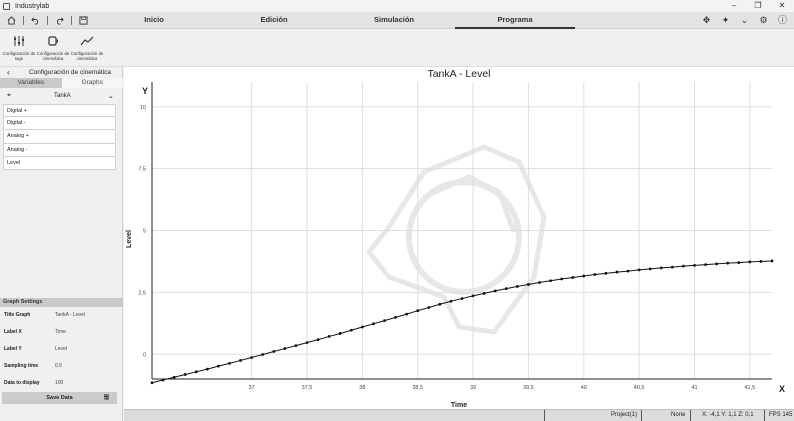 This screenshot has height=421, width=794. What do you see at coordinates (394, 20) in the screenshot?
I see `tab-simulacion: Simulación` at bounding box center [394, 20].